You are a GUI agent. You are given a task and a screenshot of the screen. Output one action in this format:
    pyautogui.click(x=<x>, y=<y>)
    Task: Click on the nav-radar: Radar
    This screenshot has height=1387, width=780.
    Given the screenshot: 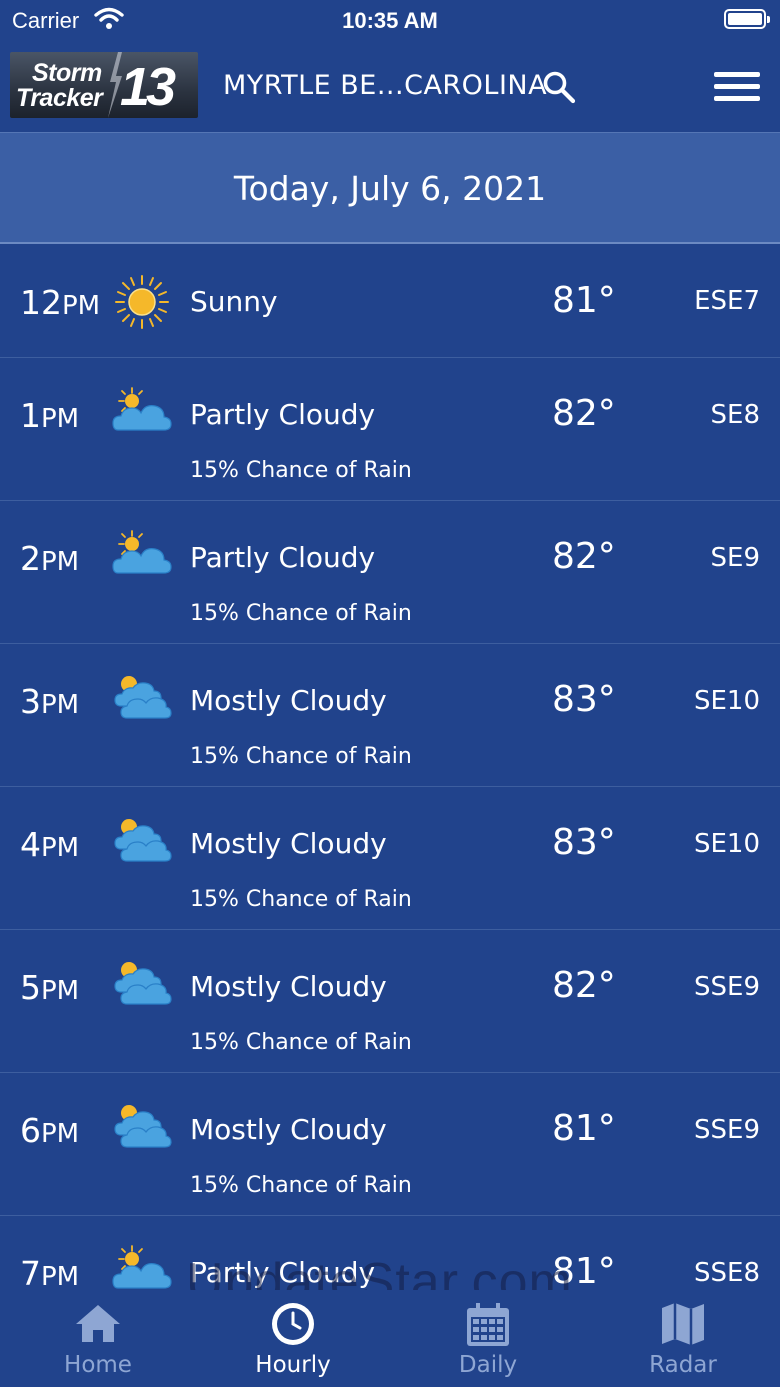 What is the action you would take?
    pyautogui.click(x=682, y=1338)
    